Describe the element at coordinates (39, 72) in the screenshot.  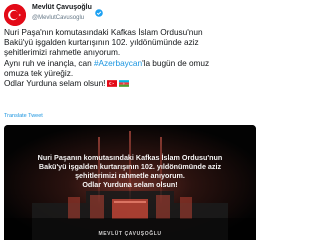
I see `tweet-line: omuza tek yüreğiz.` at that location.